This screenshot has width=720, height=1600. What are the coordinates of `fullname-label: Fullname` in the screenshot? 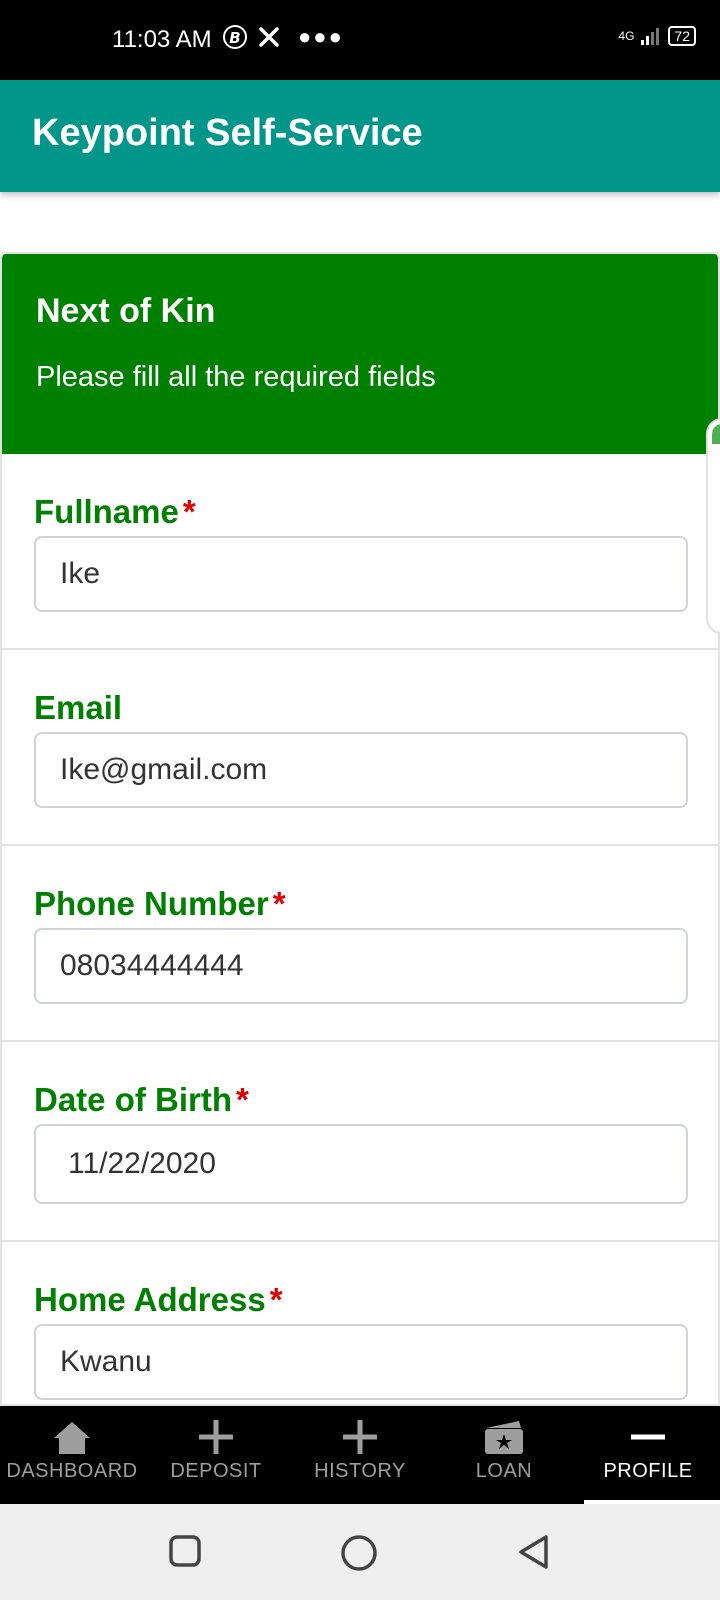 It's located at (106, 511).